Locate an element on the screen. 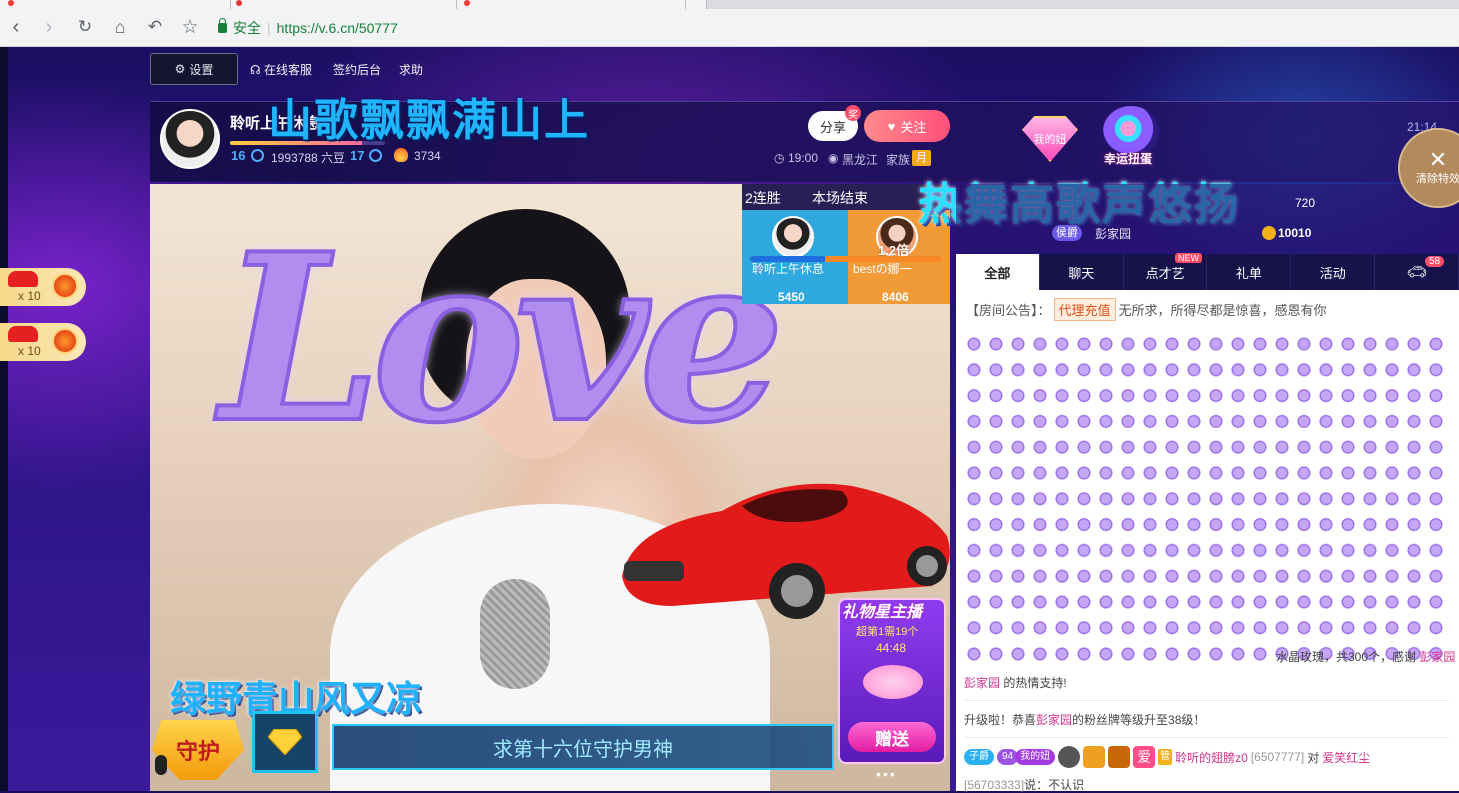 The image size is (1459, 793). love-effect: Love is located at coordinates (502, 339).